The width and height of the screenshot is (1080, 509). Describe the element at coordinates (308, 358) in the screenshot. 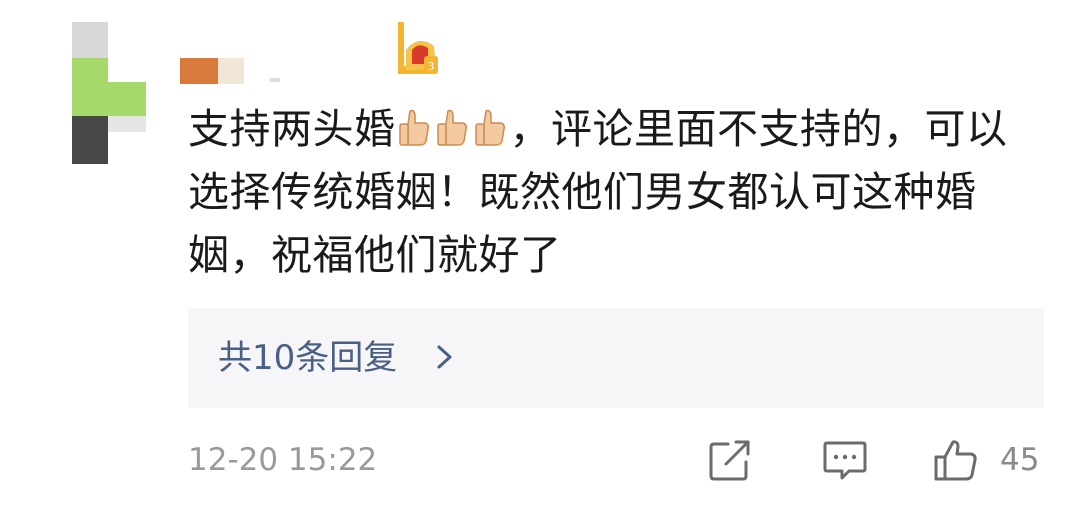

I see `replies-count-label: 共10条回复` at that location.